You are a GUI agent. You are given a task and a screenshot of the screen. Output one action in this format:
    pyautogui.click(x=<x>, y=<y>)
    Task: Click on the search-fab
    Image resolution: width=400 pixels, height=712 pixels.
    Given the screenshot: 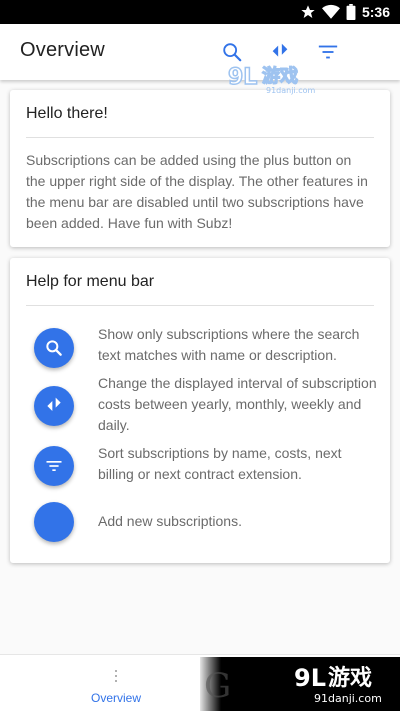 What is the action you would take?
    pyautogui.click(x=54, y=348)
    